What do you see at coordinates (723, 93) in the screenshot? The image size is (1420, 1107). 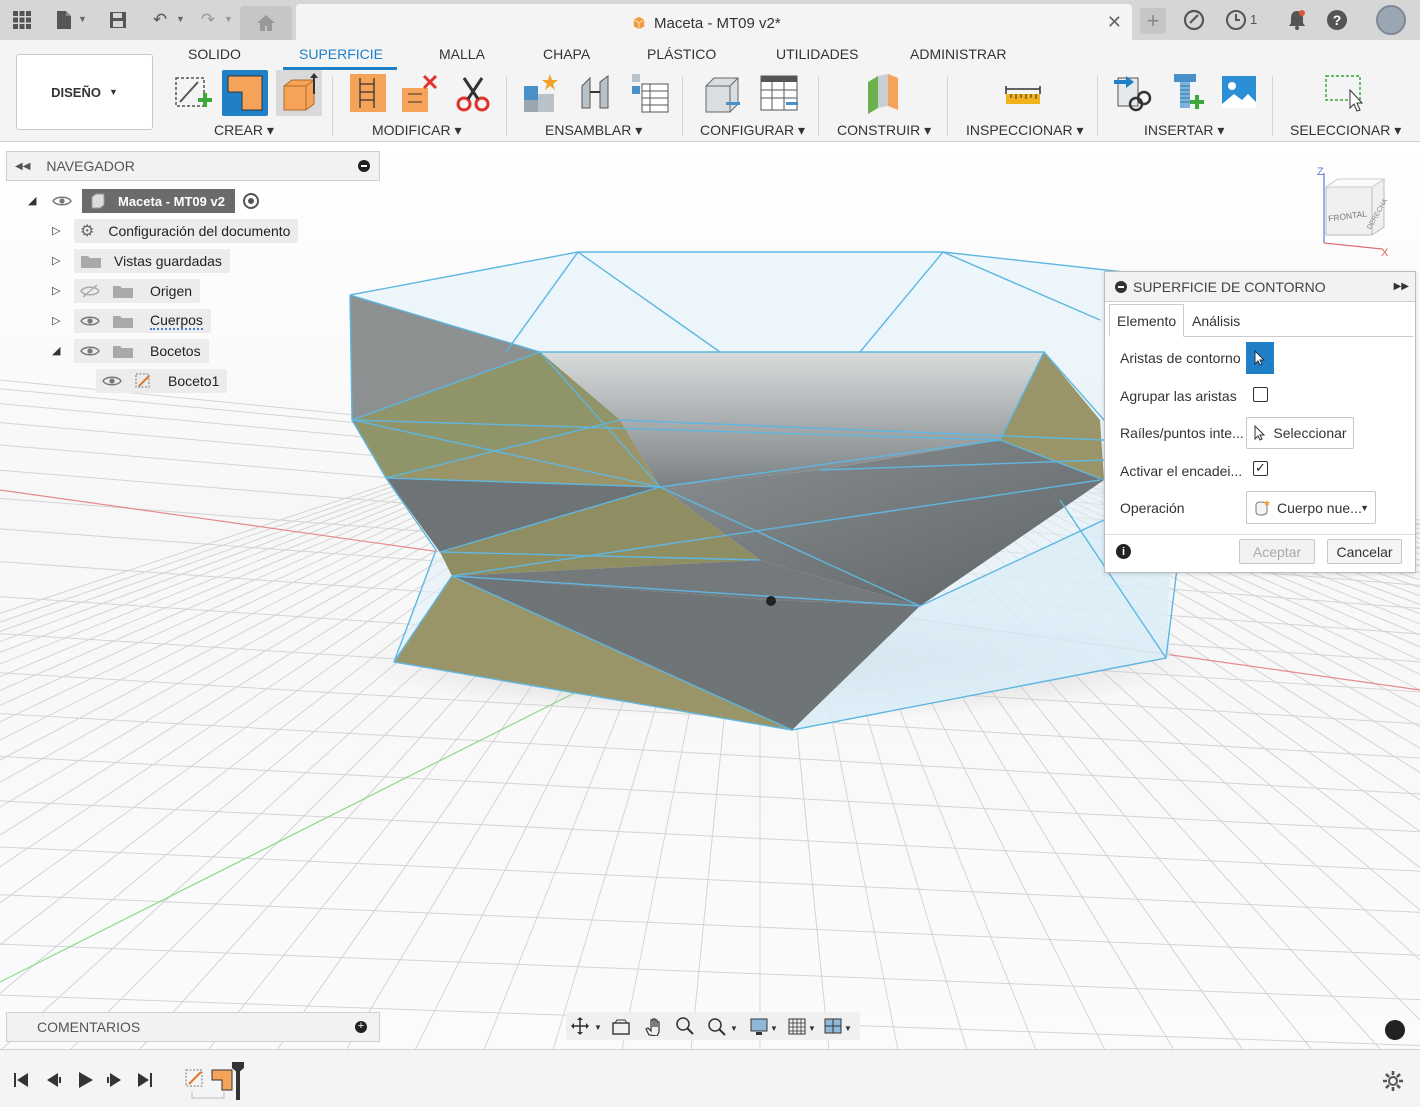 I see `configure-tool` at bounding box center [723, 93].